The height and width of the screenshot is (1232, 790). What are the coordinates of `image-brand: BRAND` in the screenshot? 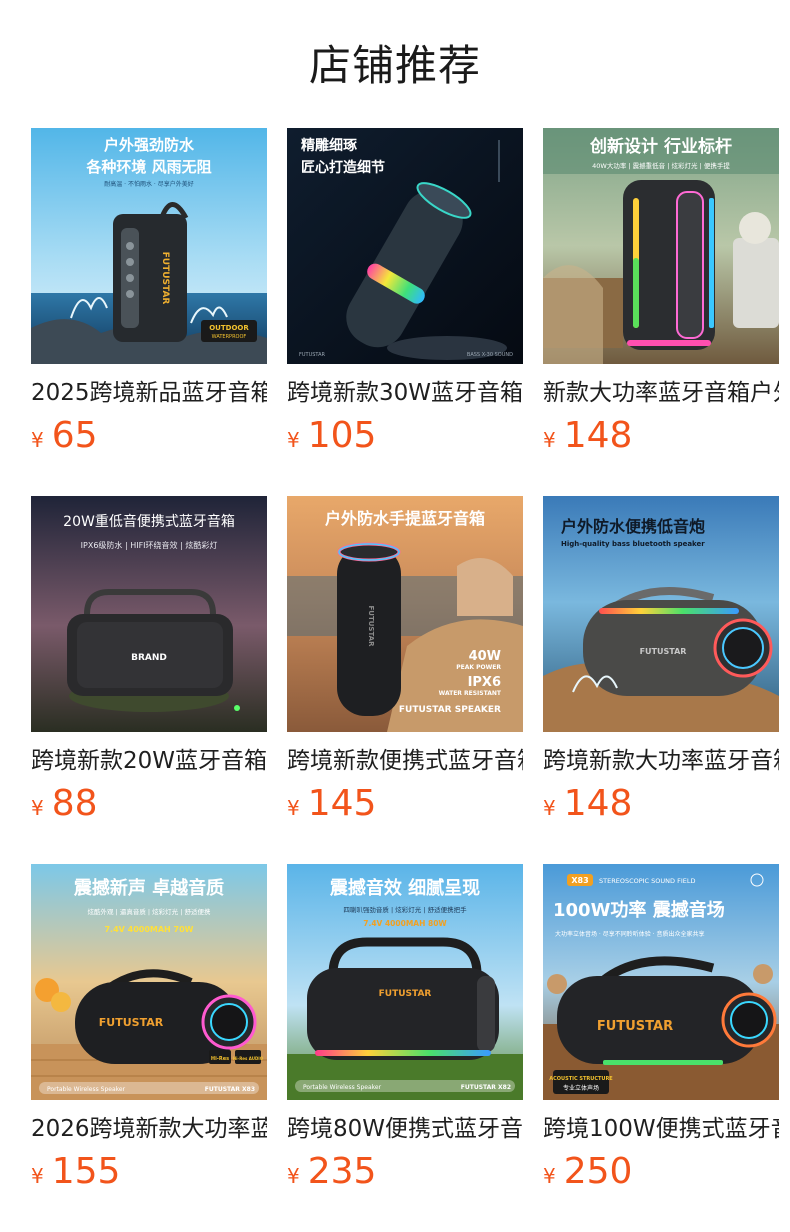 It's located at (149, 658).